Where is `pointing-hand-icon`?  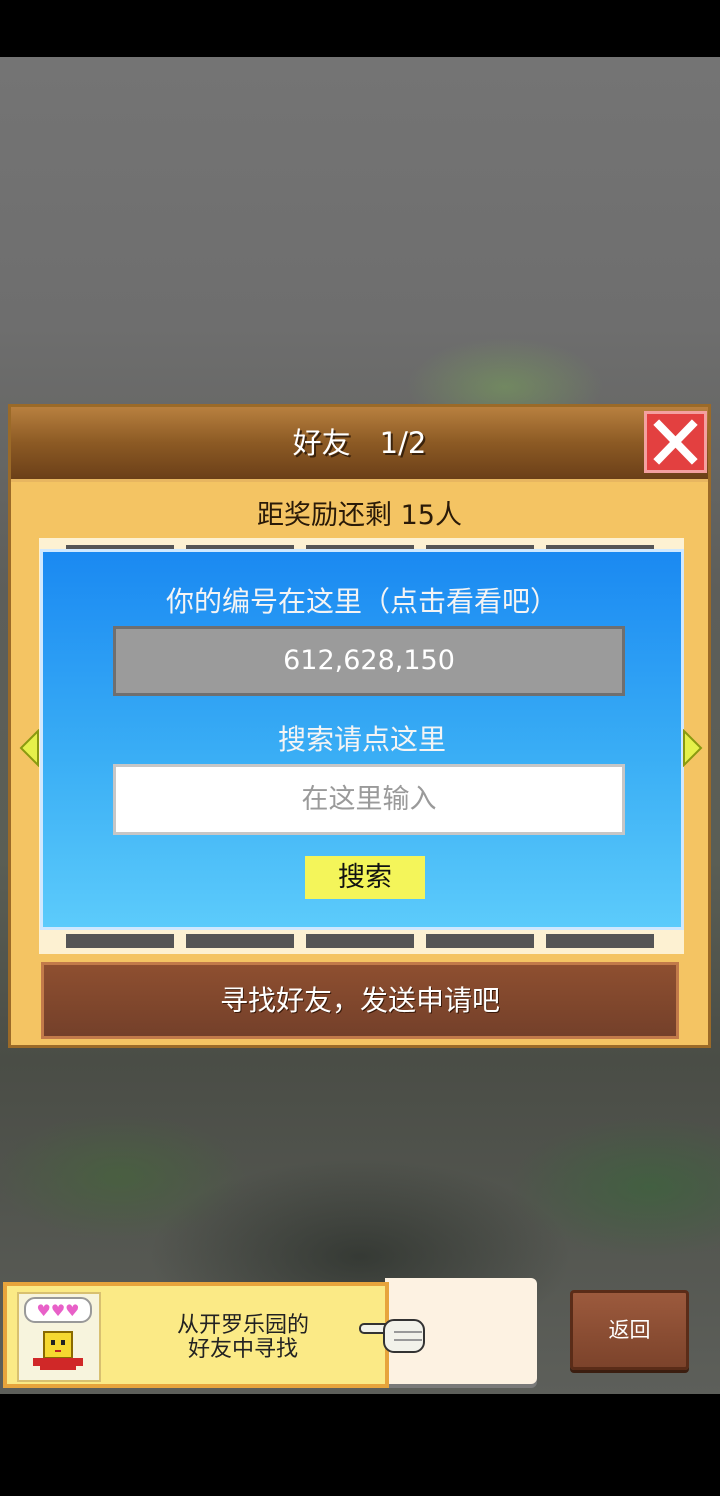 pointing-hand-icon is located at coordinates (392, 1336).